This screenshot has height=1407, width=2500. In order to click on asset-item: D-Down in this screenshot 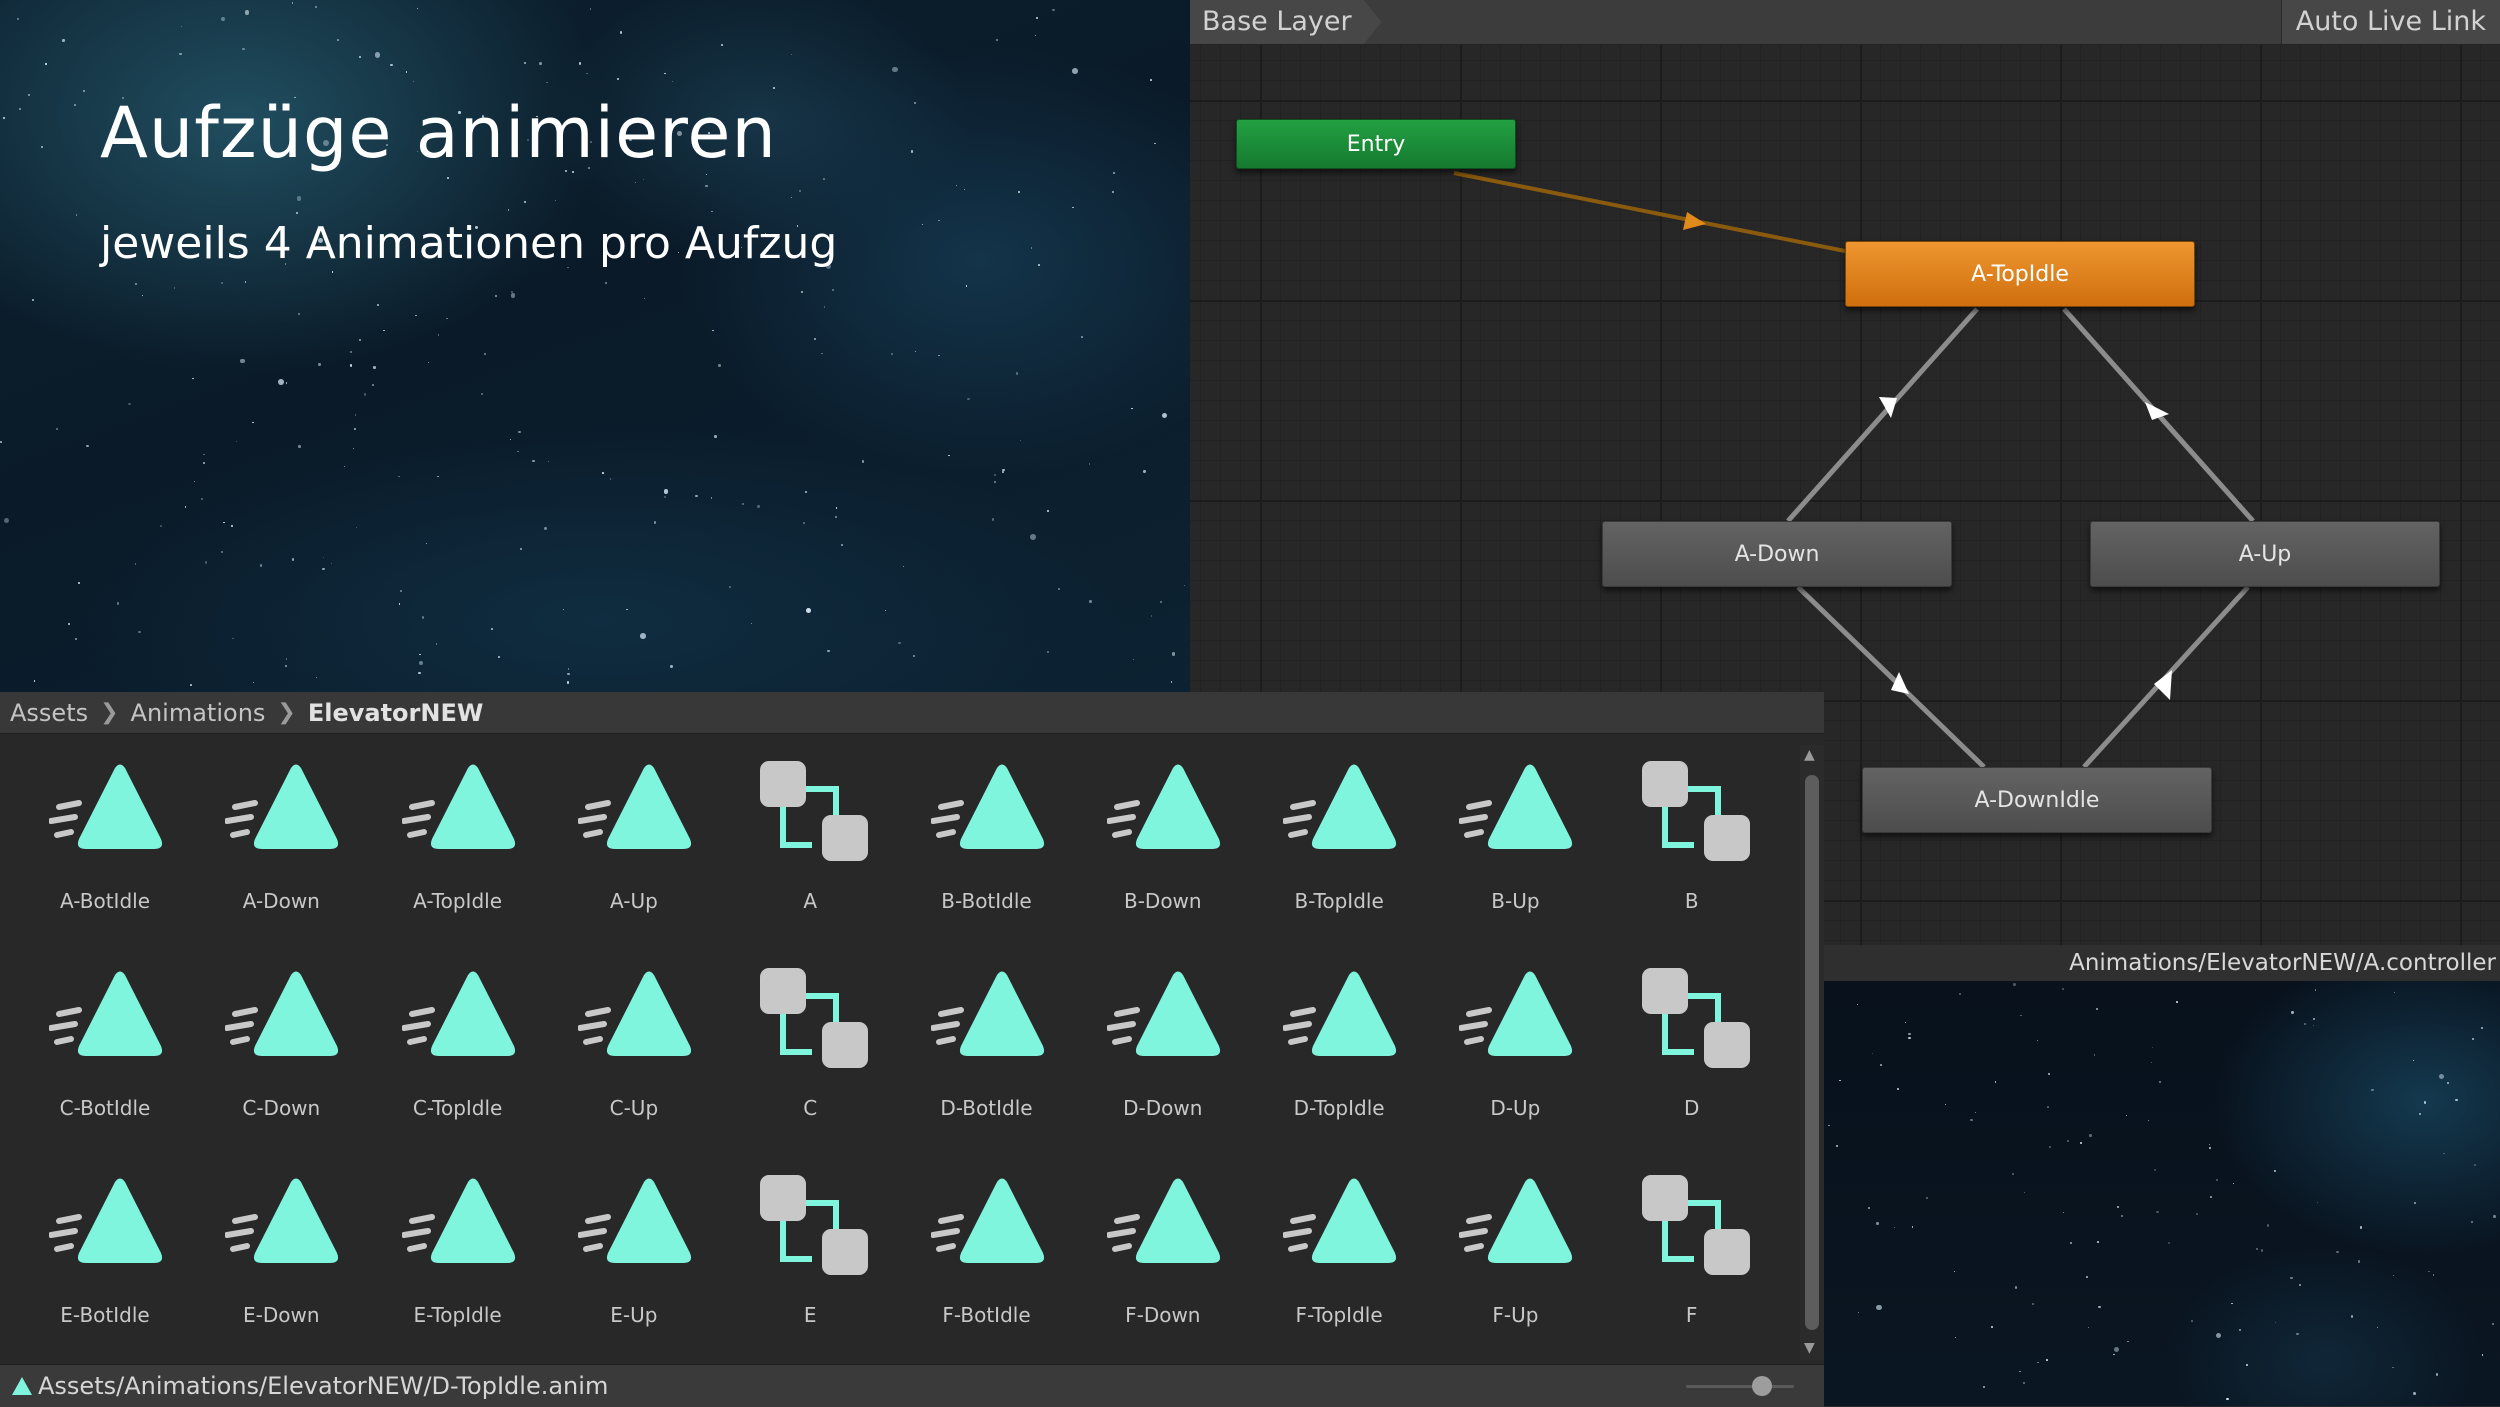, I will do `click(1163, 1048)`.